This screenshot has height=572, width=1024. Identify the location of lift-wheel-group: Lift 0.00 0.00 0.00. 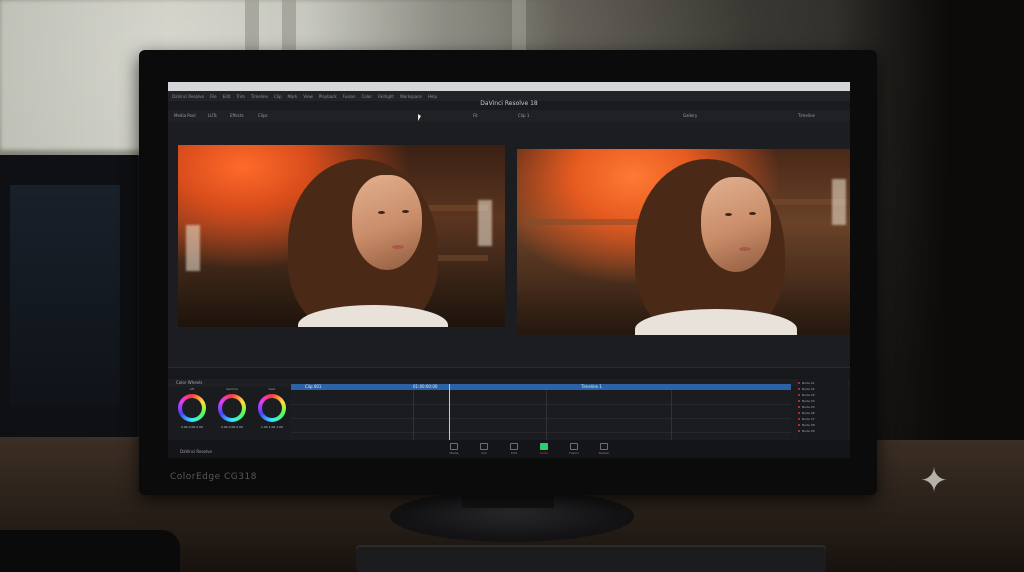
(192, 415).